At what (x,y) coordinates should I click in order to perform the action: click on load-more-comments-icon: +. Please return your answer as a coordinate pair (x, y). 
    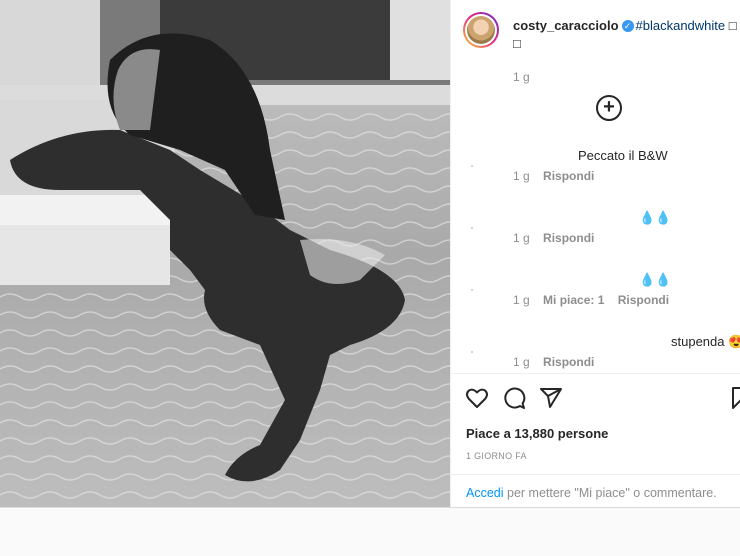
    Looking at the image, I should click on (609, 108).